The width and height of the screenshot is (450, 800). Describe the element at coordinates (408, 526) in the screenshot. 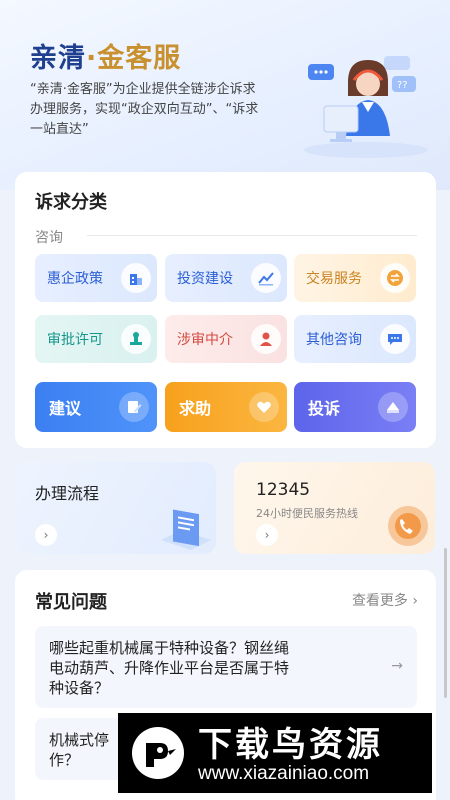

I see `phone-icon` at that location.